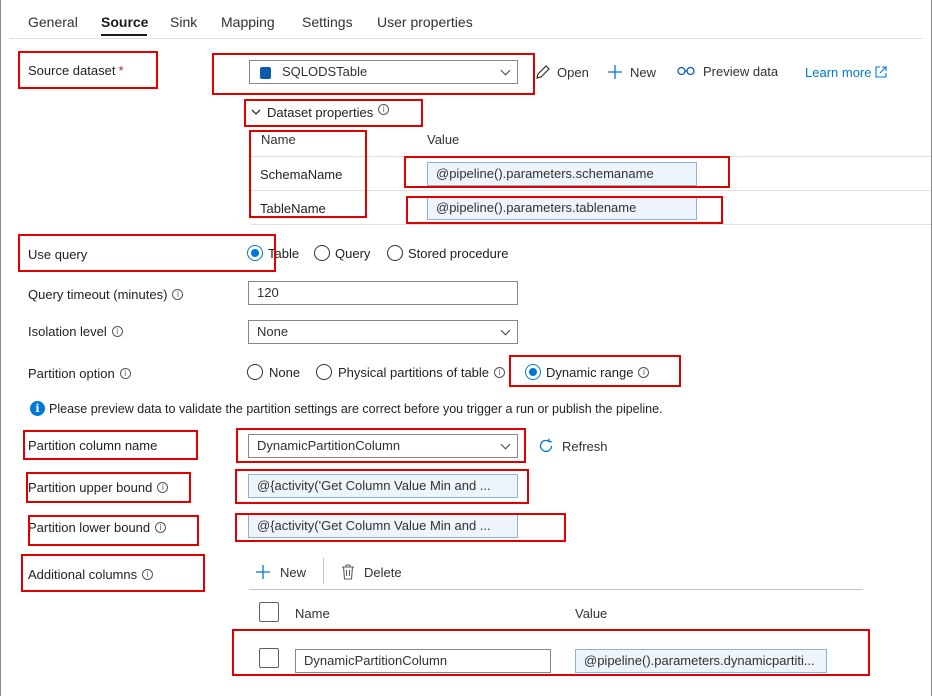 The width and height of the screenshot is (932, 696). What do you see at coordinates (255, 372) in the screenshot?
I see `radio-partition-none` at bounding box center [255, 372].